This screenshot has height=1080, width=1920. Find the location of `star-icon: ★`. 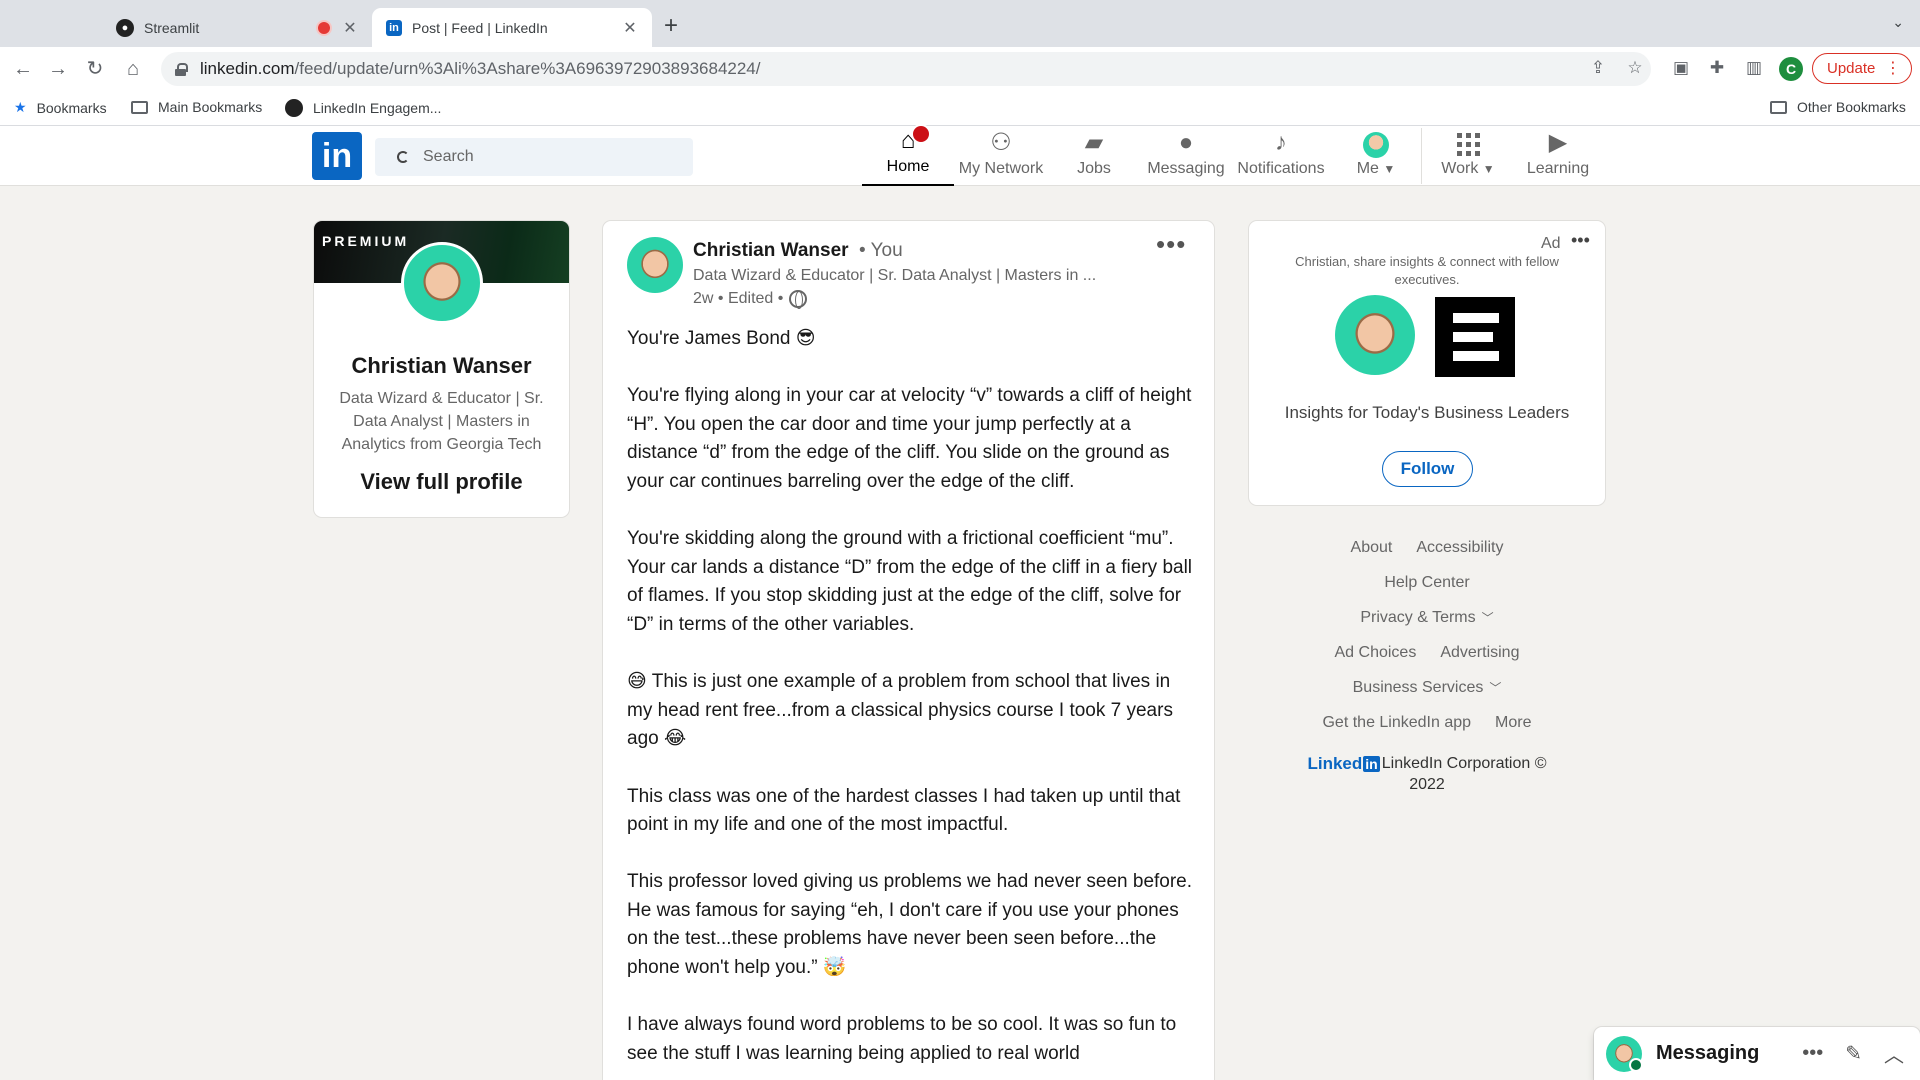

star-icon: ★ is located at coordinates (20, 107).